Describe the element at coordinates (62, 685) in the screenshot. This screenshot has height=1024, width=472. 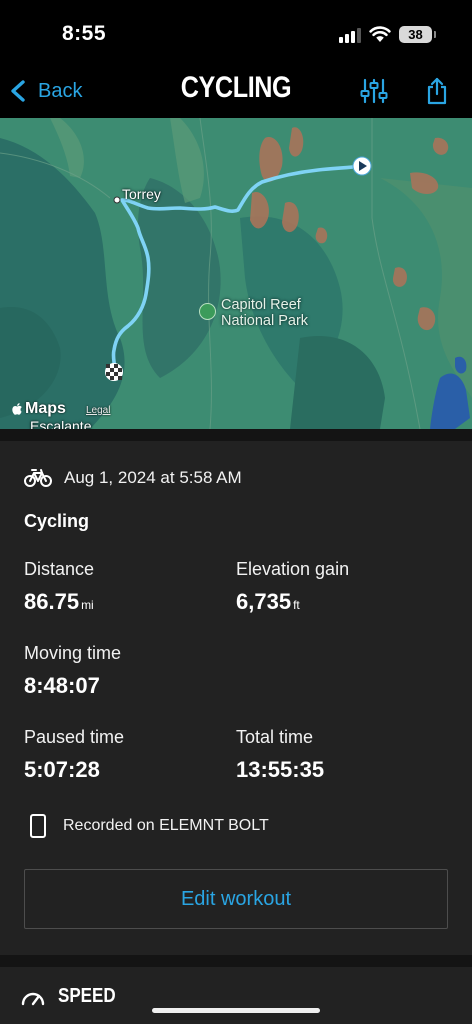
I see `stat-moving-time-value: 8:48:07` at that location.